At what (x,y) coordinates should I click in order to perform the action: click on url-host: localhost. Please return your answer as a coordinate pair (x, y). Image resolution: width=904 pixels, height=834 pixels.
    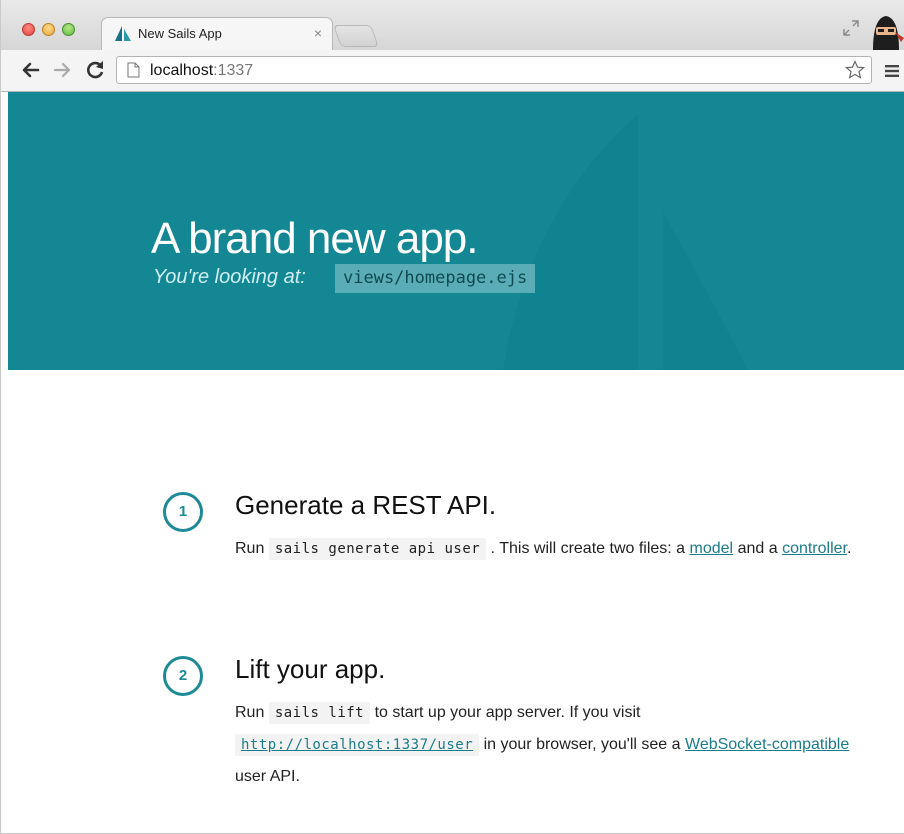
    Looking at the image, I should click on (182, 70).